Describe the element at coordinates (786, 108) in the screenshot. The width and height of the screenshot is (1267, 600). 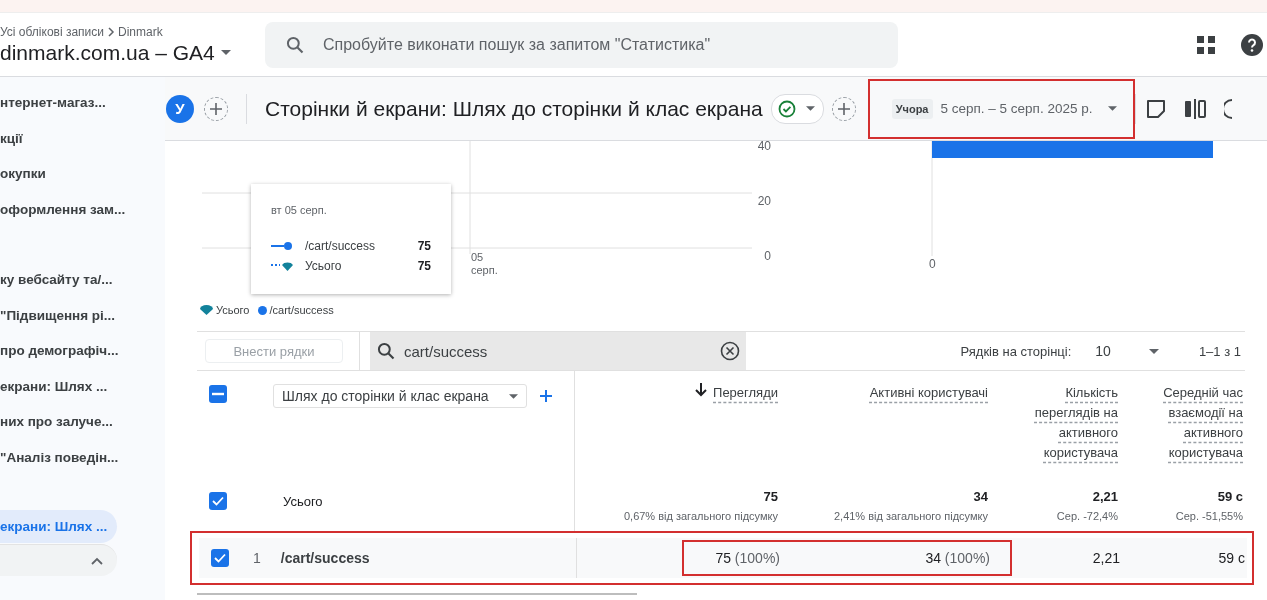
I see `check-circle-icon` at that location.